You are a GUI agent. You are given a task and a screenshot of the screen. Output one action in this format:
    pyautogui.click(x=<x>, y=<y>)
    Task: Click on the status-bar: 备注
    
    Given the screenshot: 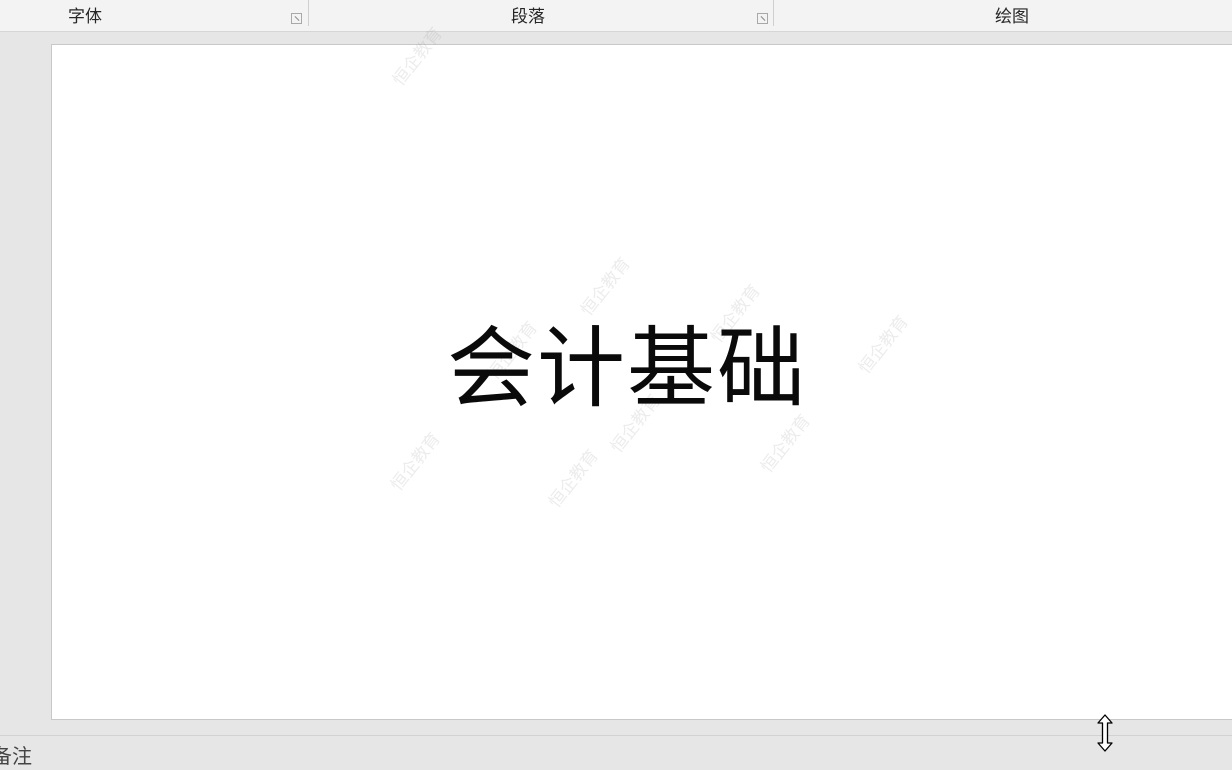 What is the action you would take?
    pyautogui.click(x=616, y=752)
    